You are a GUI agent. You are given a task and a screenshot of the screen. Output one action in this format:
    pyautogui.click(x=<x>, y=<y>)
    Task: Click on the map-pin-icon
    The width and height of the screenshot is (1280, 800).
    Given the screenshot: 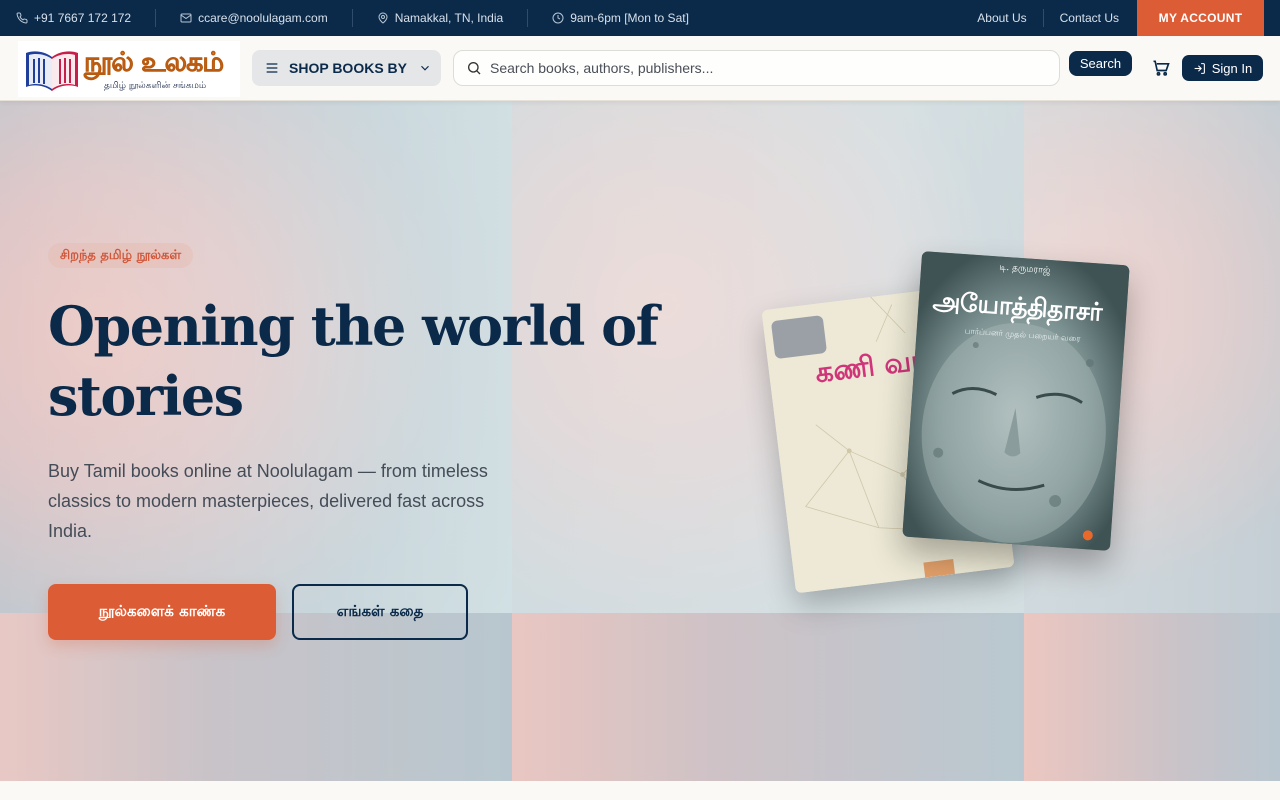 What is the action you would take?
    pyautogui.click(x=383, y=18)
    